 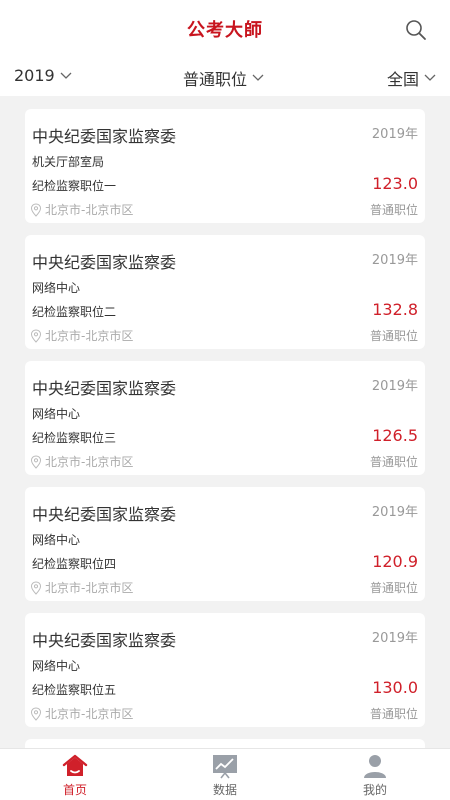 I want to click on nav-data-label: 数据, so click(x=224, y=790).